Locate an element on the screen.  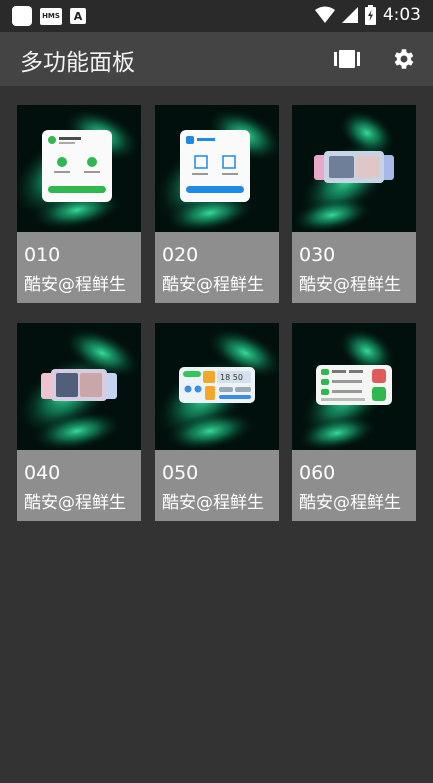
panel-label-010: 010 酷安@程鲜生 is located at coordinates (79, 267).